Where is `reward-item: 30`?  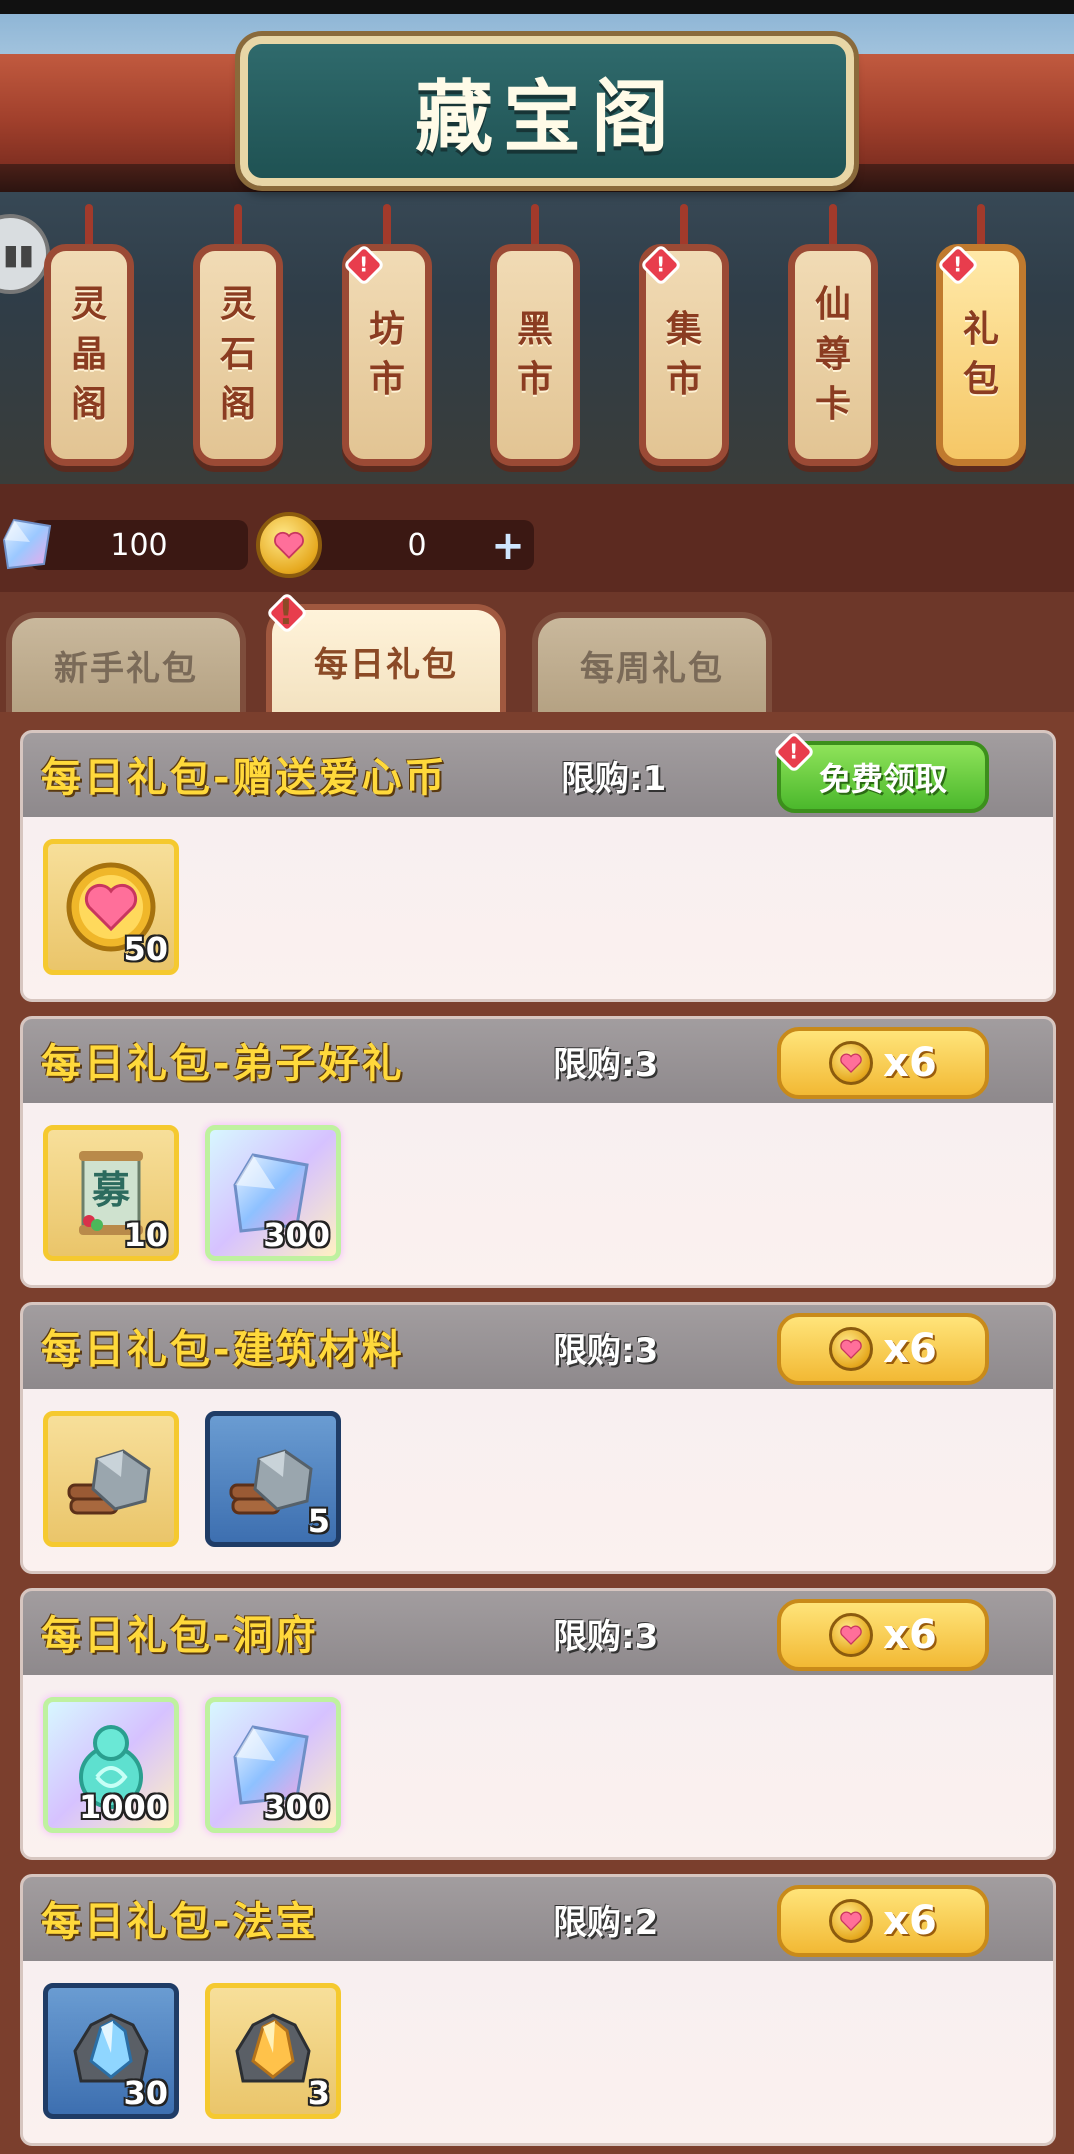 reward-item: 30 is located at coordinates (111, 2051).